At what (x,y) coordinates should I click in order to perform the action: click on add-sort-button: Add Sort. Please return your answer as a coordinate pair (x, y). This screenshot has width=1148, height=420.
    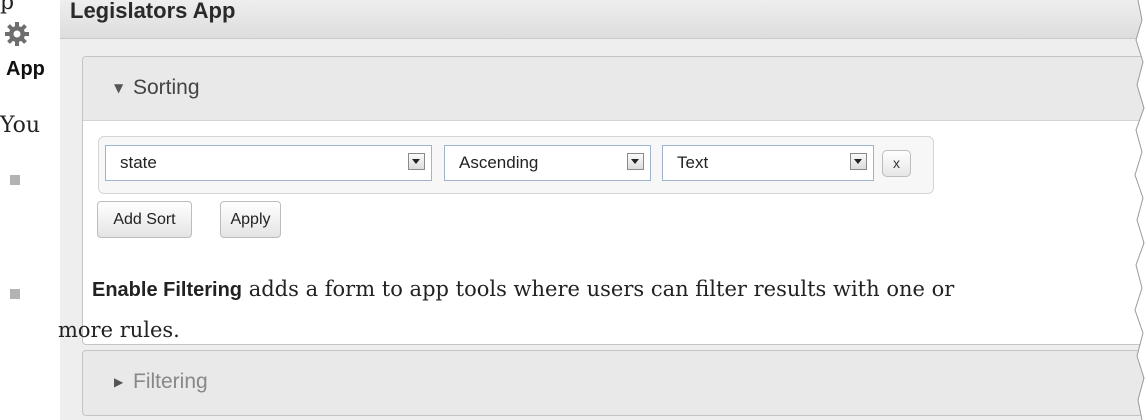
    Looking at the image, I should click on (144, 219).